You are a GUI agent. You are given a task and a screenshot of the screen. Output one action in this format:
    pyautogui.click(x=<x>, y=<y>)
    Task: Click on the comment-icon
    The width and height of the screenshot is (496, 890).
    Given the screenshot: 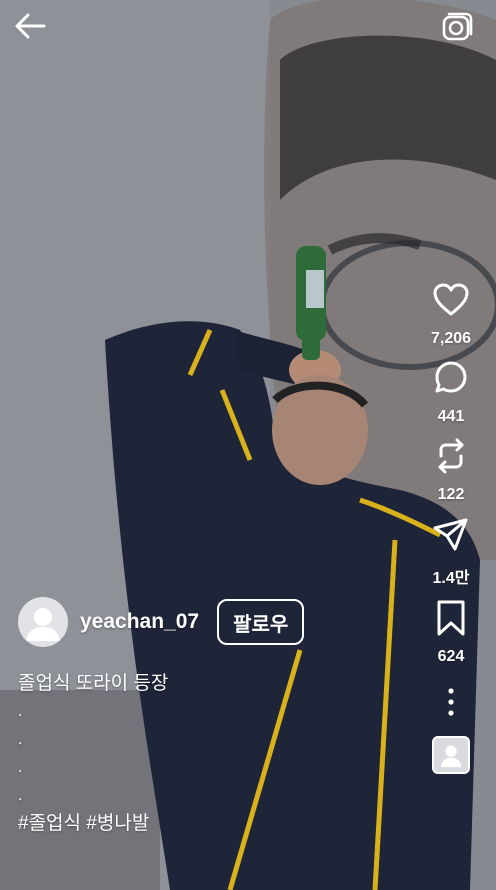 What is the action you would take?
    pyautogui.click(x=451, y=377)
    